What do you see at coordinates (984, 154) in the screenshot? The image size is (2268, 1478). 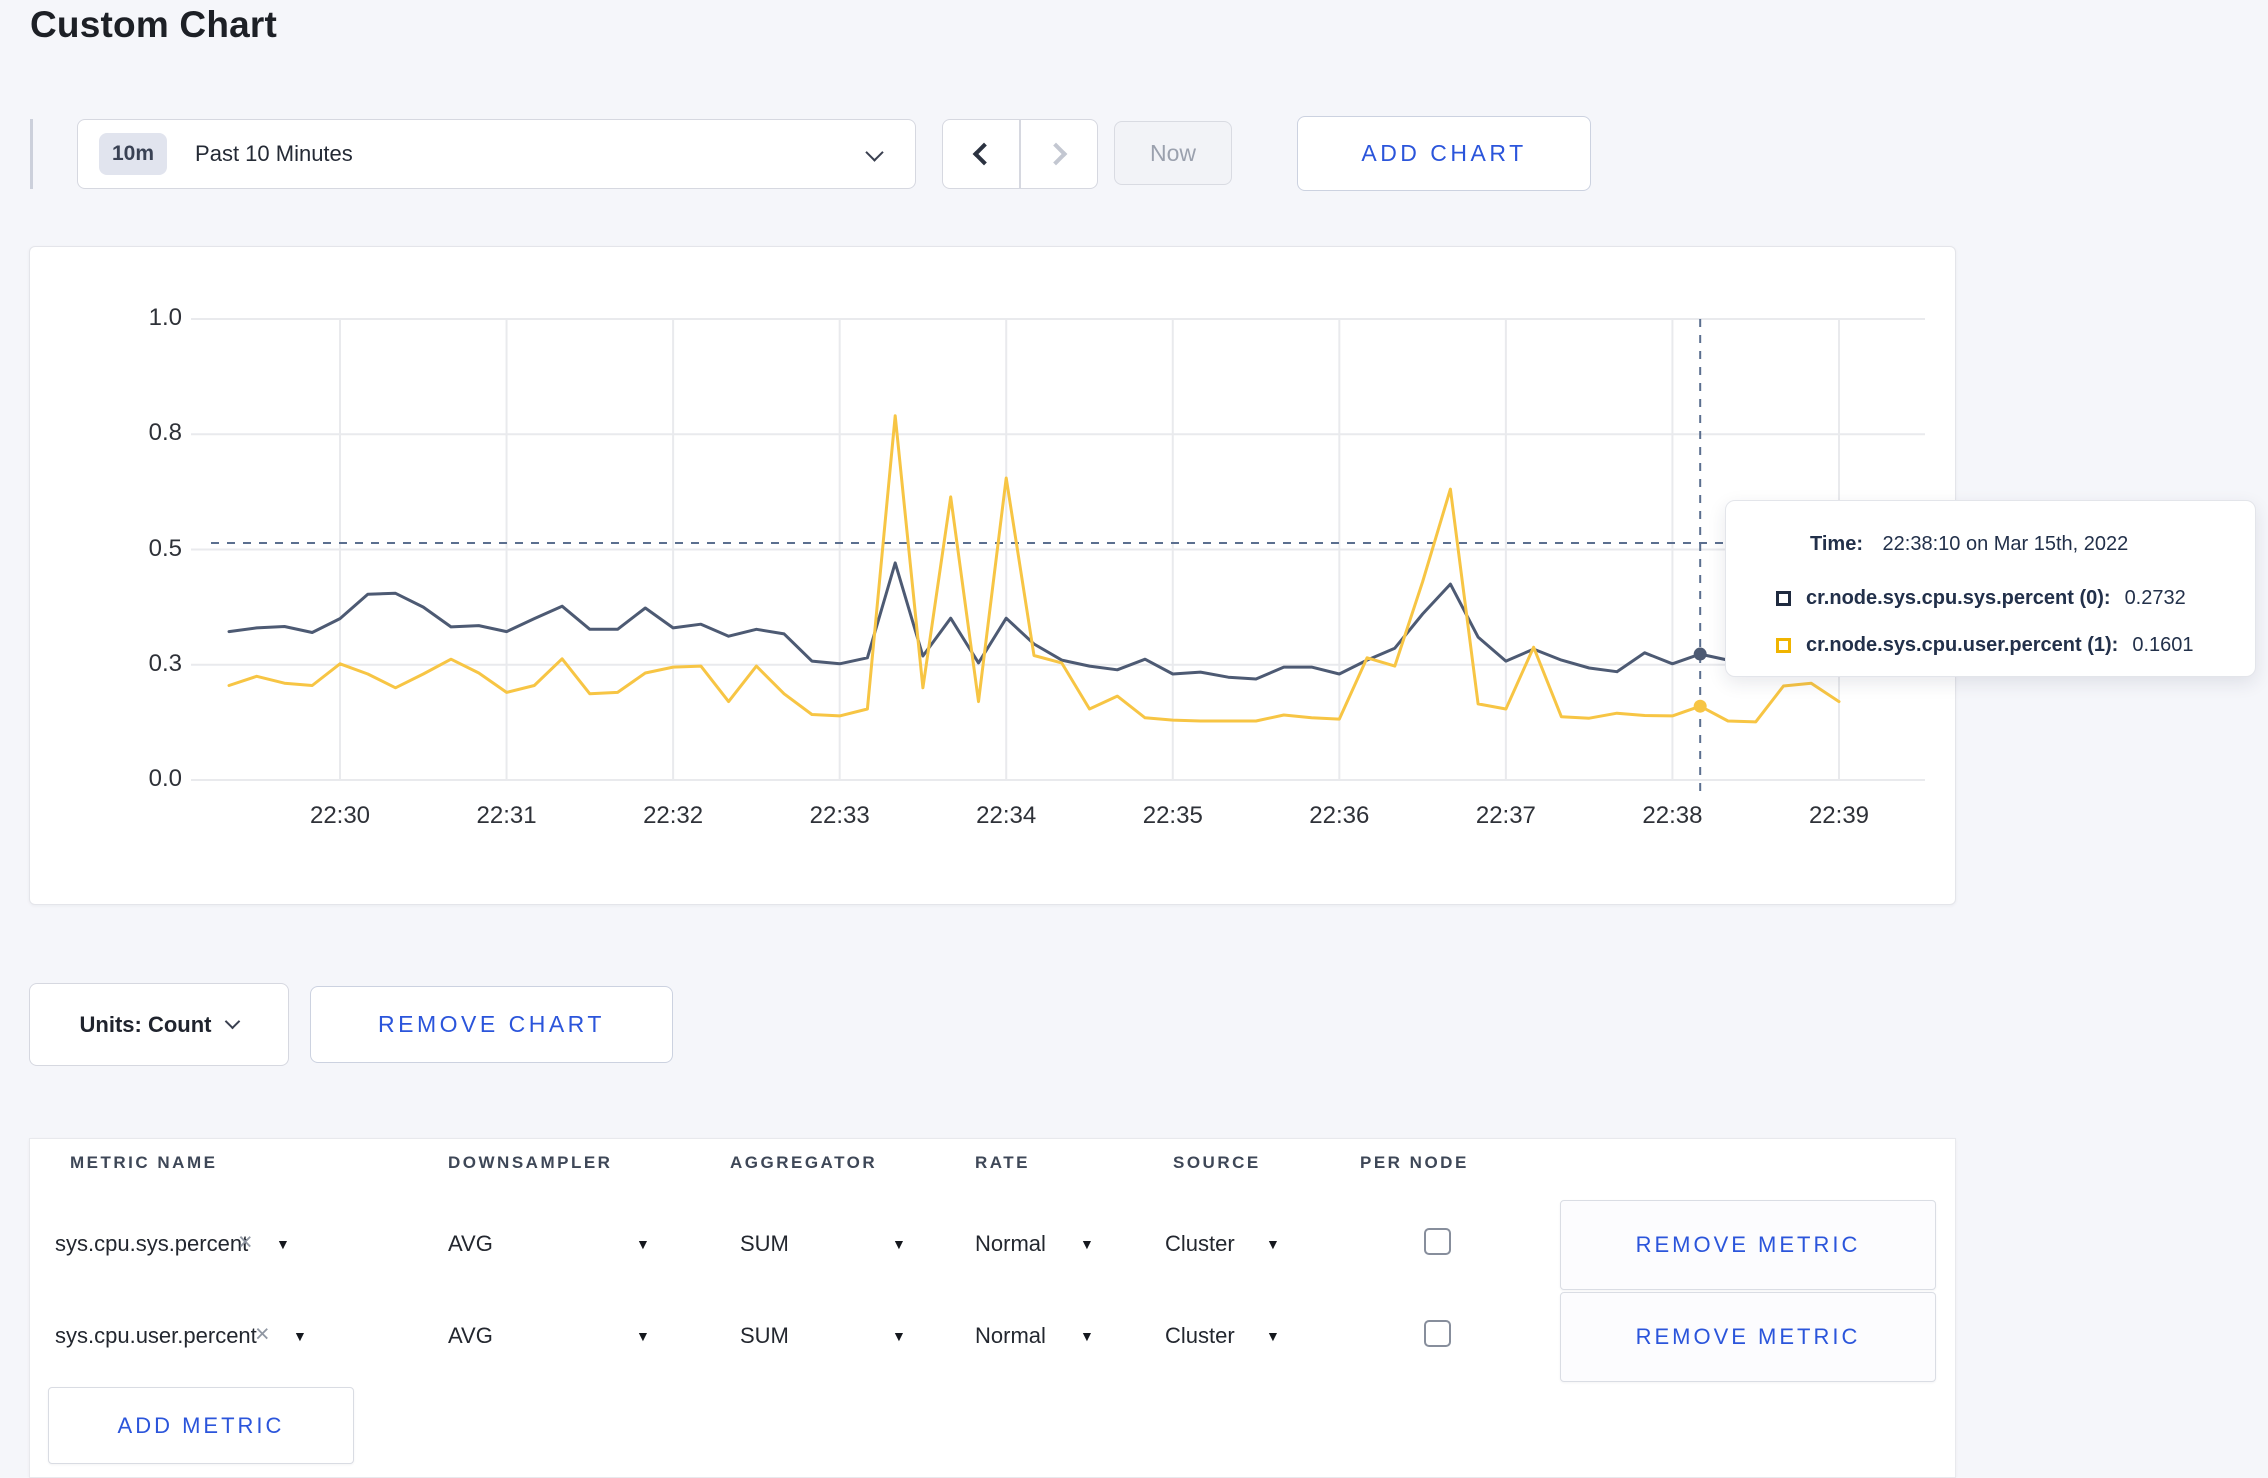 I see `chevron-left-icon` at bounding box center [984, 154].